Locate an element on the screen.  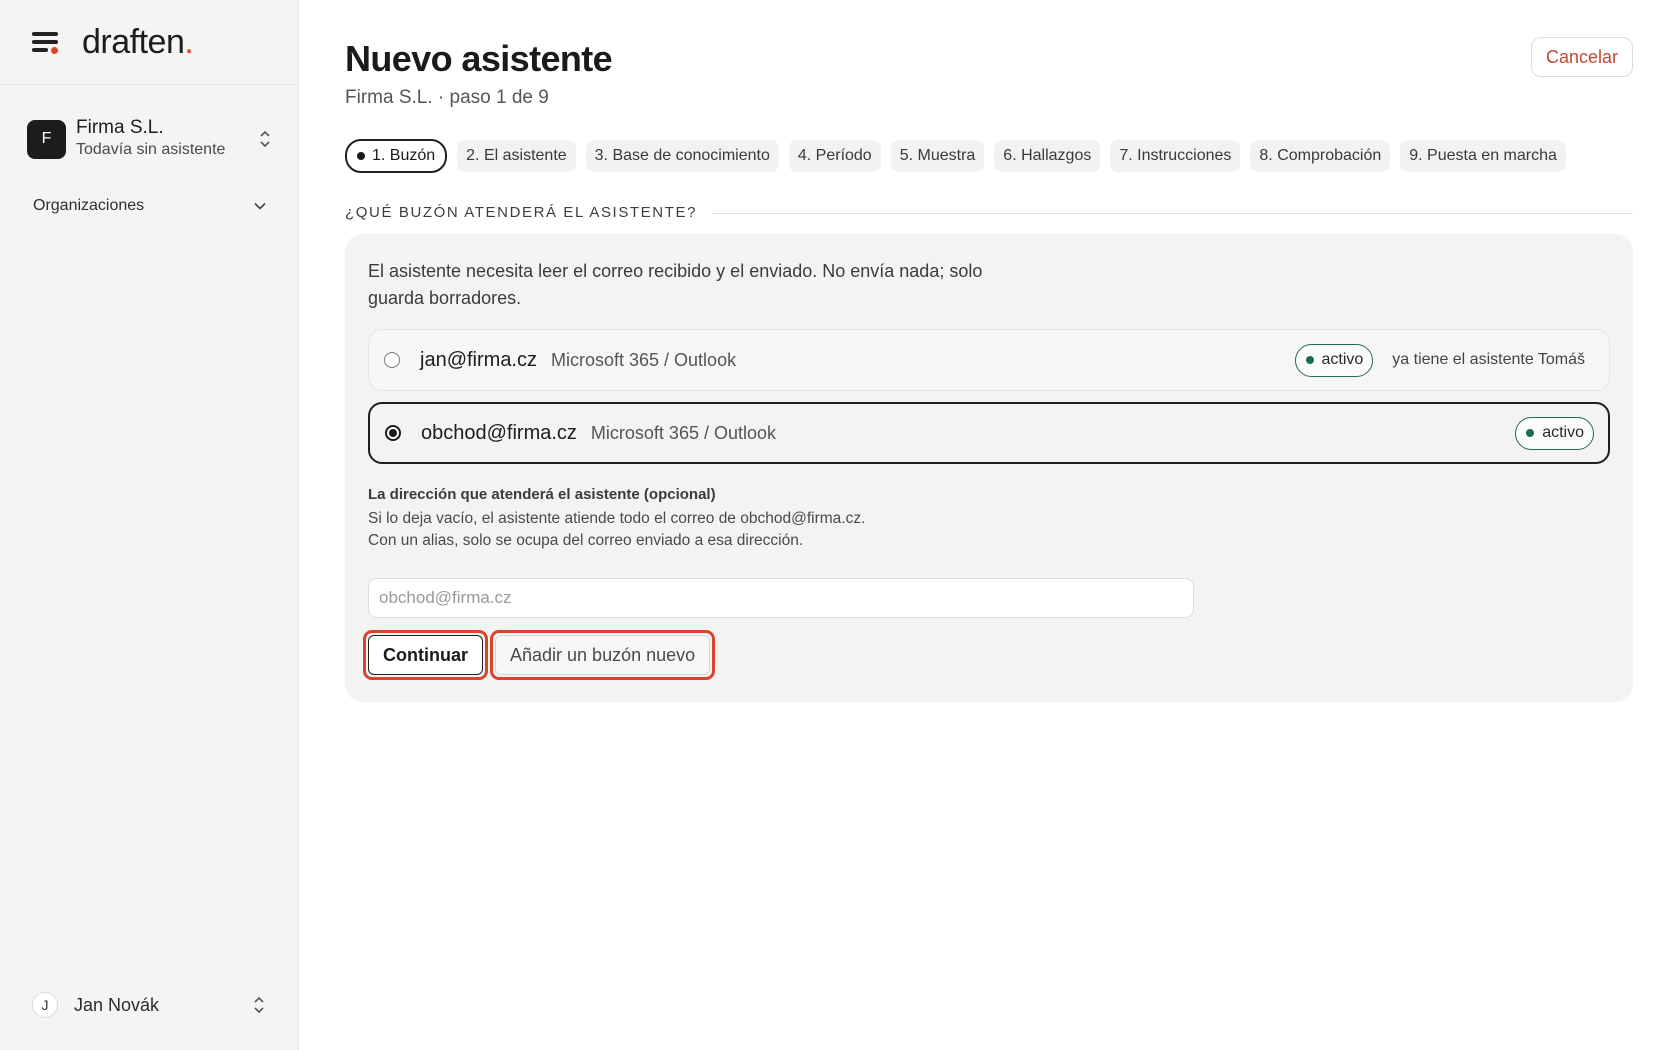
page-subtitle: Firma S.L. · paso 1 de 9 is located at coordinates (447, 97).